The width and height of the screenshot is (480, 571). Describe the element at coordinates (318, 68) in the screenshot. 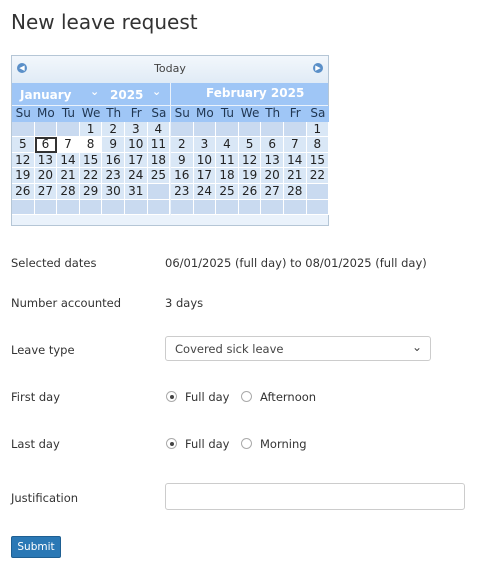

I see `next-month-icon: ▶` at that location.